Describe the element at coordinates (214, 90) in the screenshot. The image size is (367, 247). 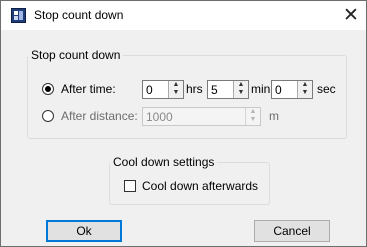
I see `minutes-value: 5` at that location.